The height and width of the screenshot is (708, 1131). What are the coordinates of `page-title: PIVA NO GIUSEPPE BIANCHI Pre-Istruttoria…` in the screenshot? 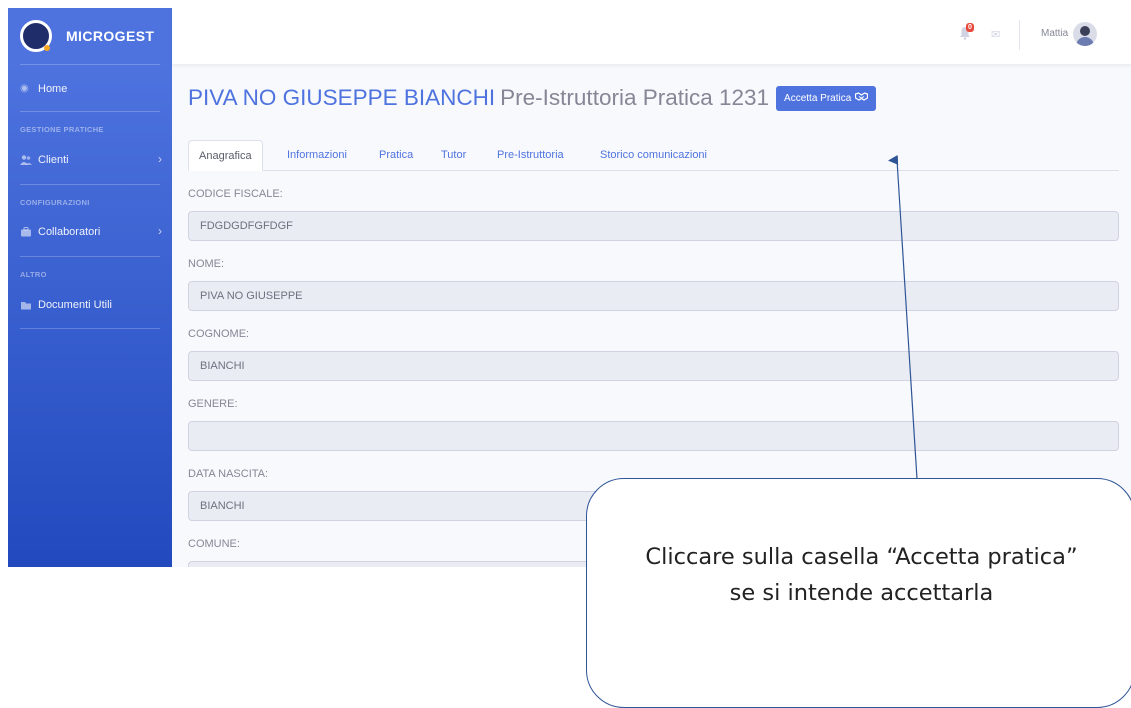 It's located at (532, 98).